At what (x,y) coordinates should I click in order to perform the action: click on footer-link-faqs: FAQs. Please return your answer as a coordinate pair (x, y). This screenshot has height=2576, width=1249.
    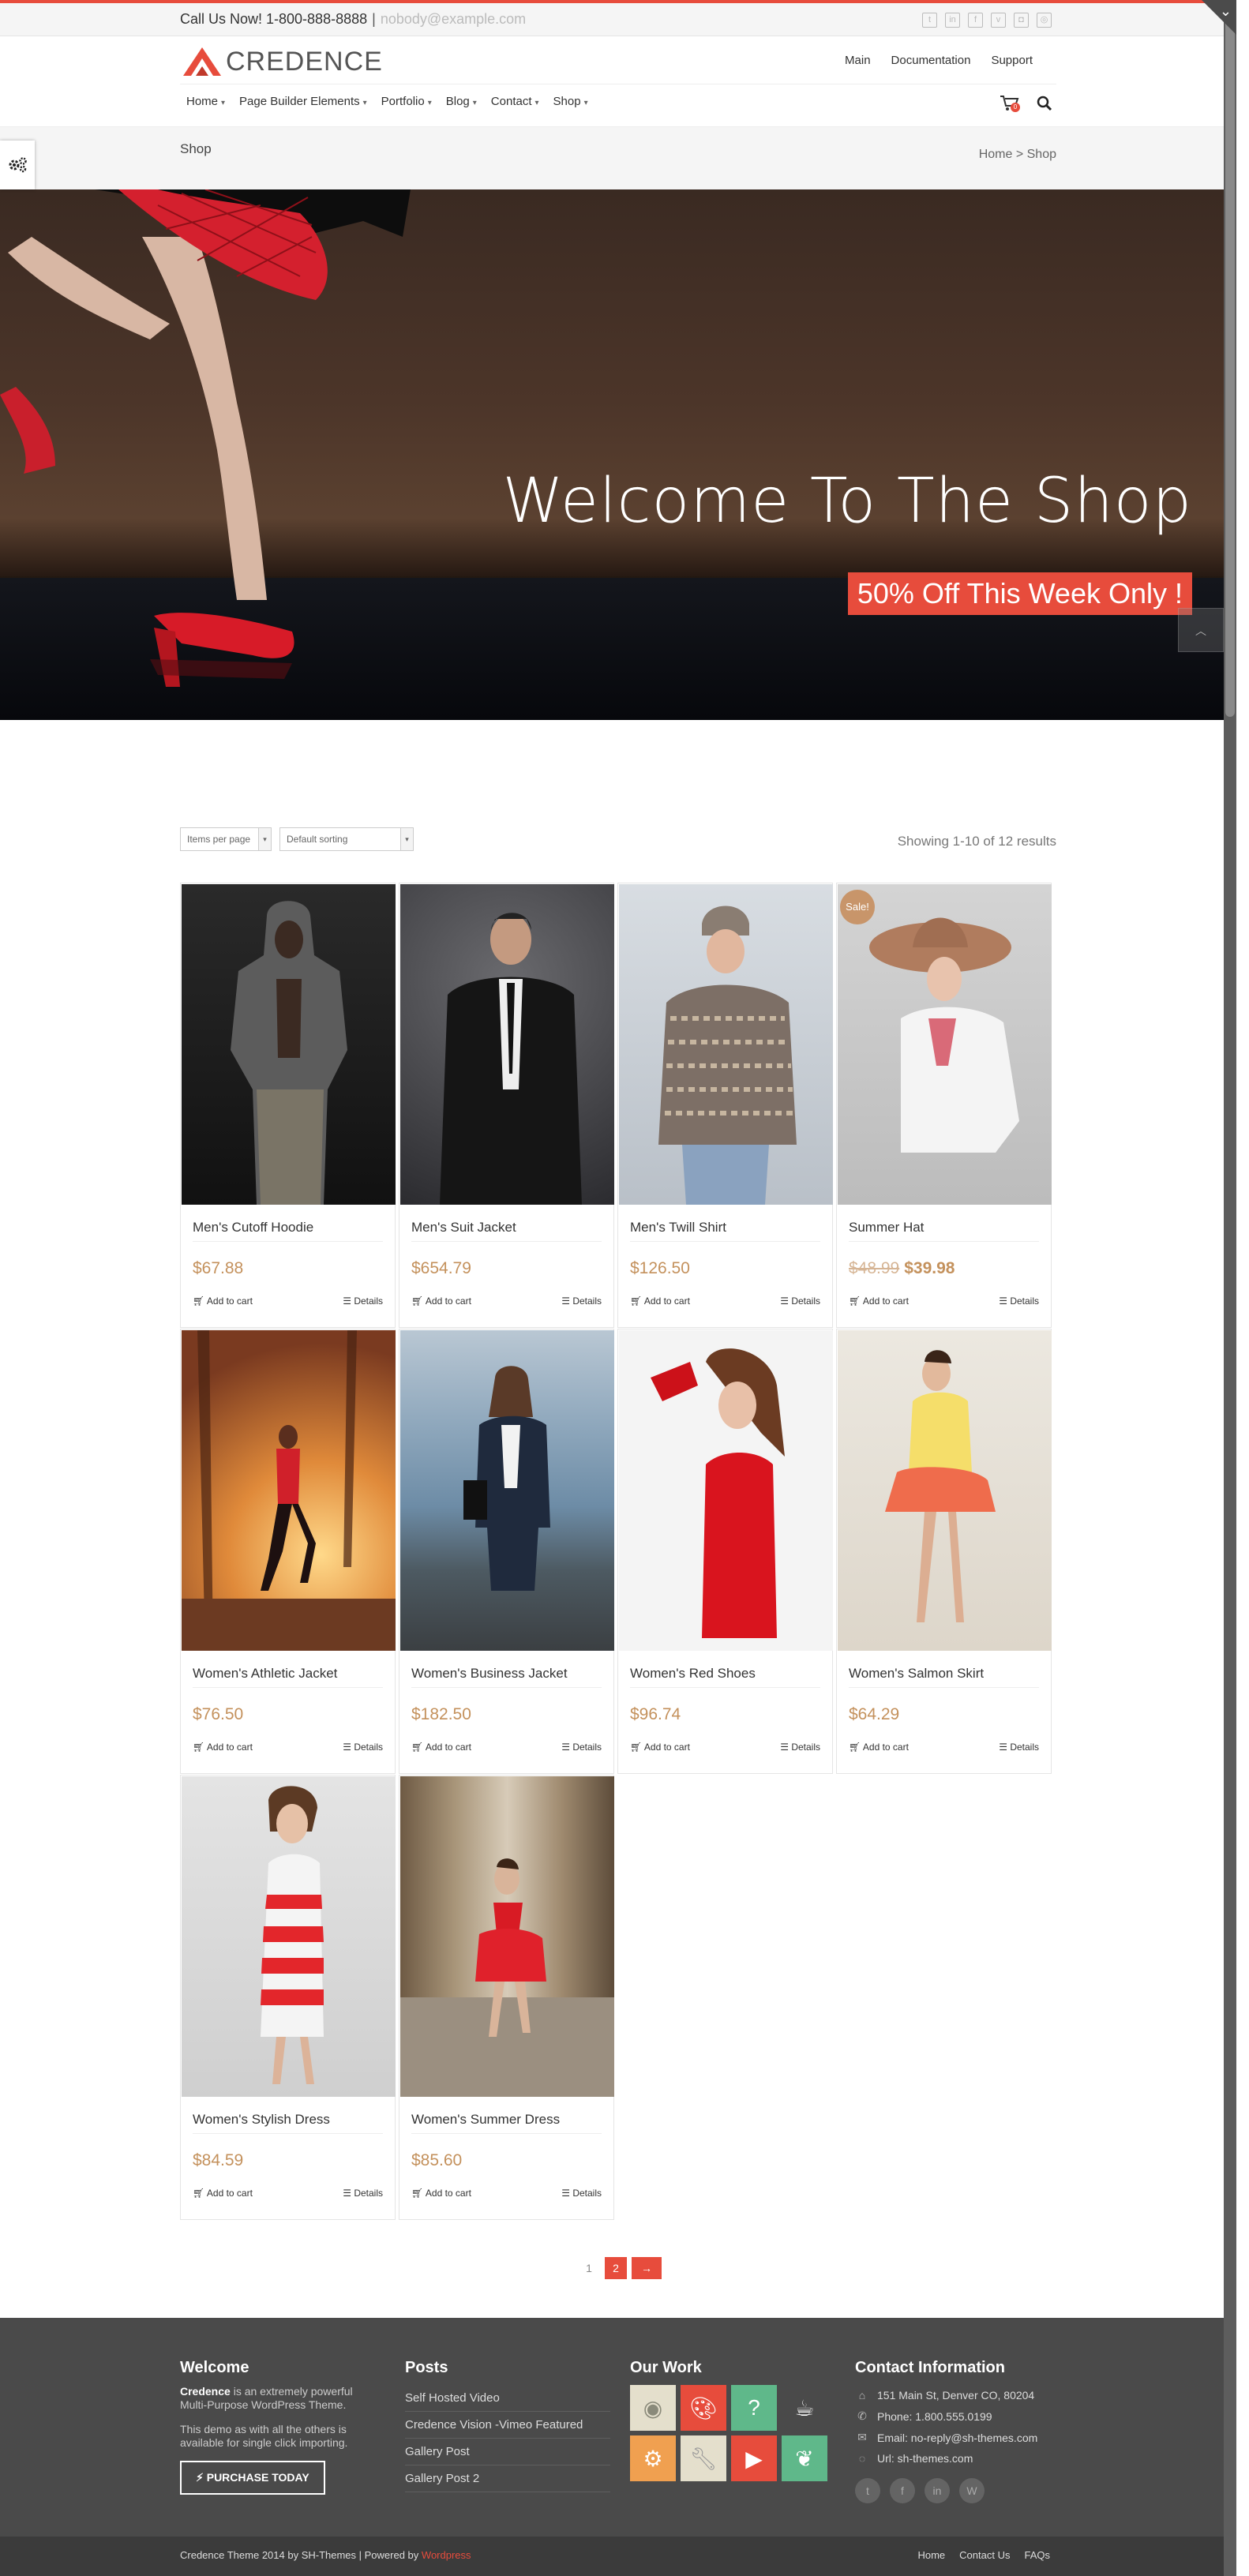
    Looking at the image, I should click on (1037, 2555).